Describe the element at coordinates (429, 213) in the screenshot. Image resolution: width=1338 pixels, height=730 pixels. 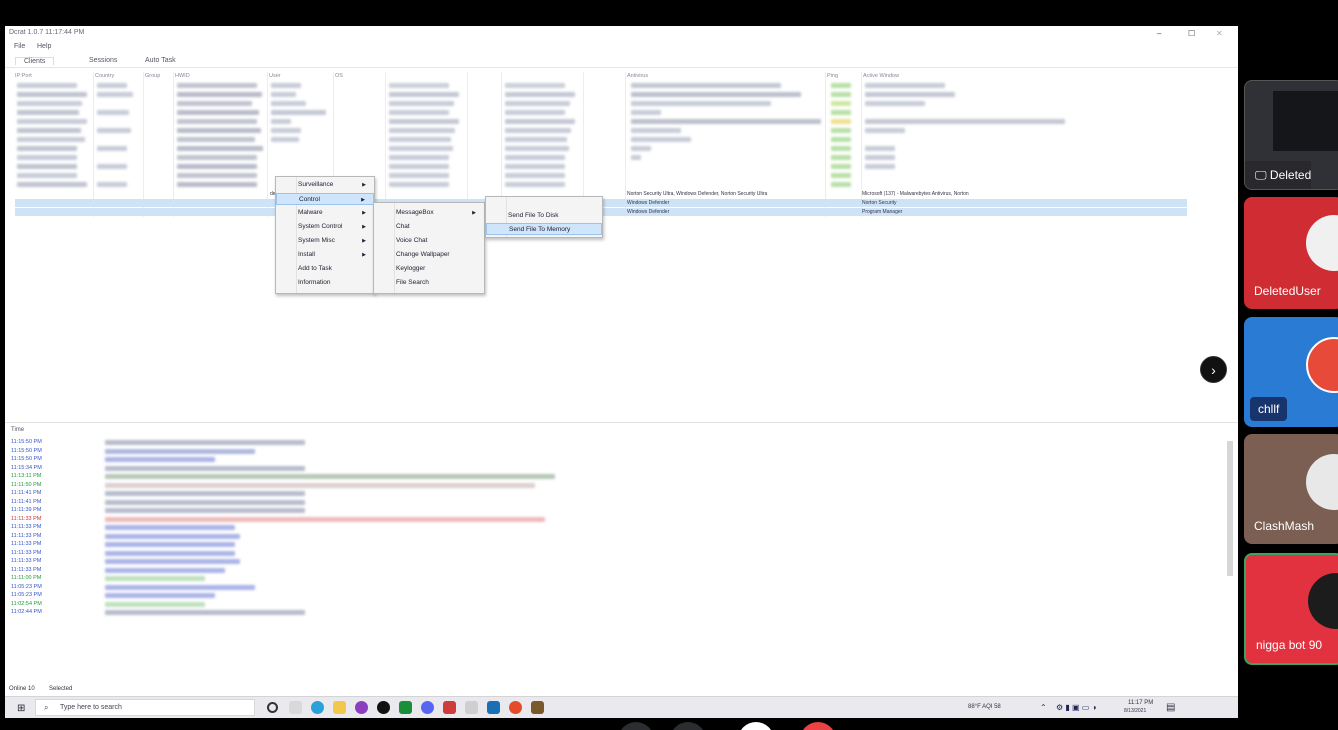
I see `menu-item-messagebox: MessageBox ▶` at that location.